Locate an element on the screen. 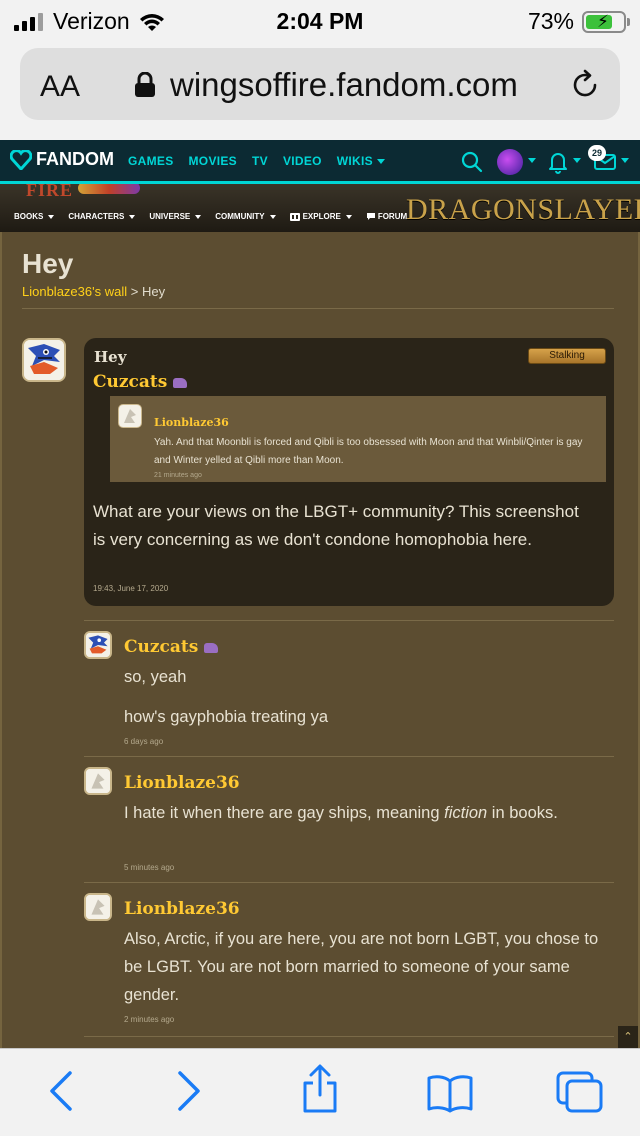 This screenshot has width=640, height=1136. wiki-nav-books: BOOKS is located at coordinates (34, 216).